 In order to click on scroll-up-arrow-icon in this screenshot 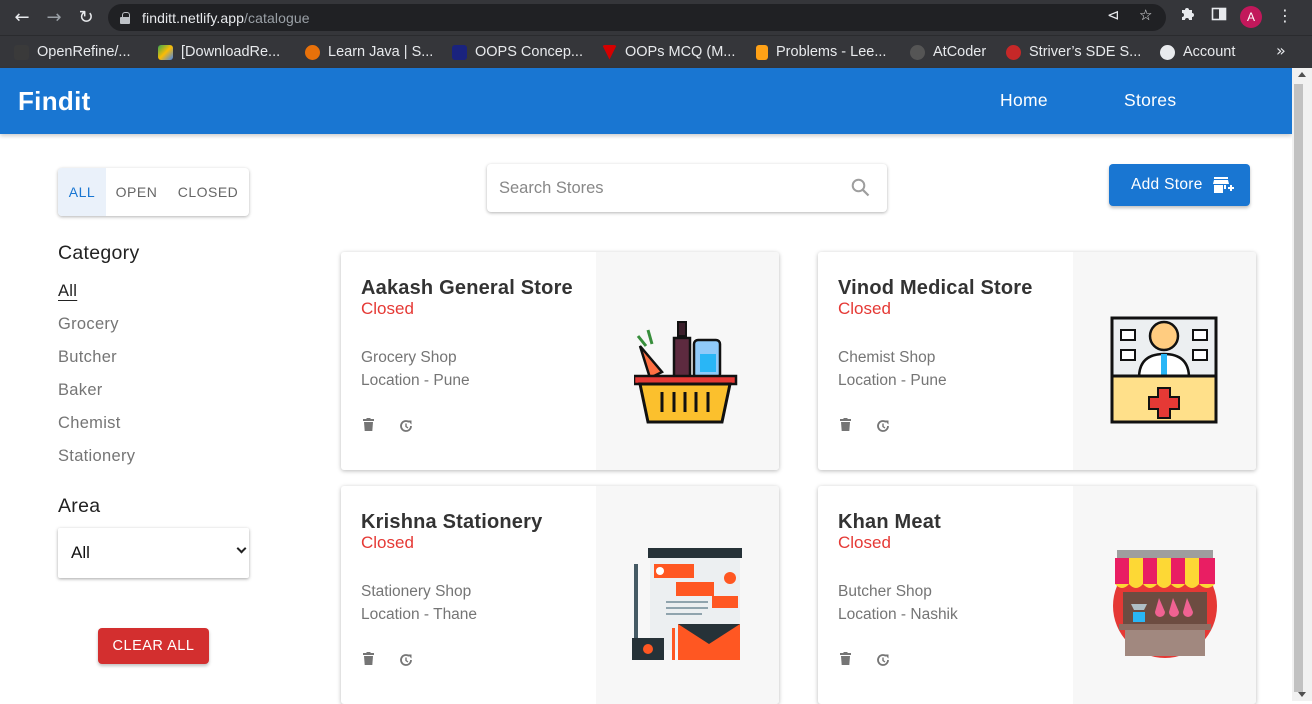, I will do `click(1302, 74)`.